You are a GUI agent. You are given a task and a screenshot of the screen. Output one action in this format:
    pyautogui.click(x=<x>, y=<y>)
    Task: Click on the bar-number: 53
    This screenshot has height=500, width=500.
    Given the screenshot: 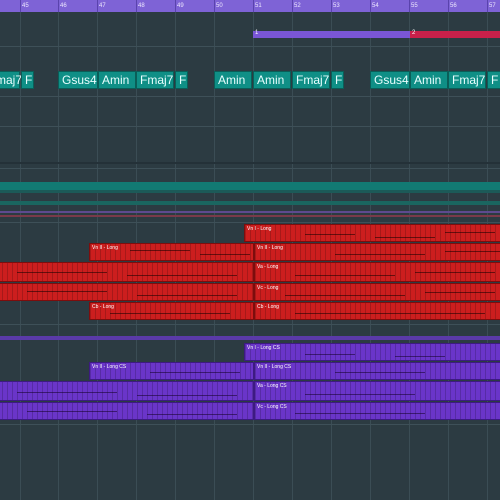 What is the action you would take?
    pyautogui.click(x=336, y=6)
    